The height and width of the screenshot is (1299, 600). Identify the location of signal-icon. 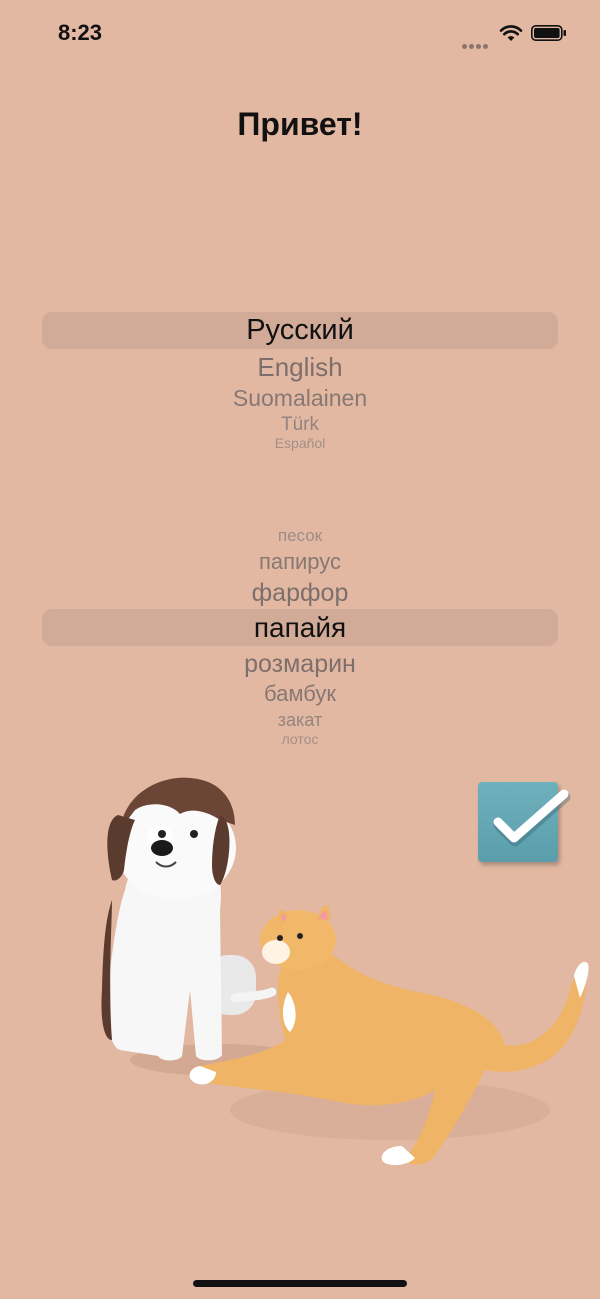
(476, 42).